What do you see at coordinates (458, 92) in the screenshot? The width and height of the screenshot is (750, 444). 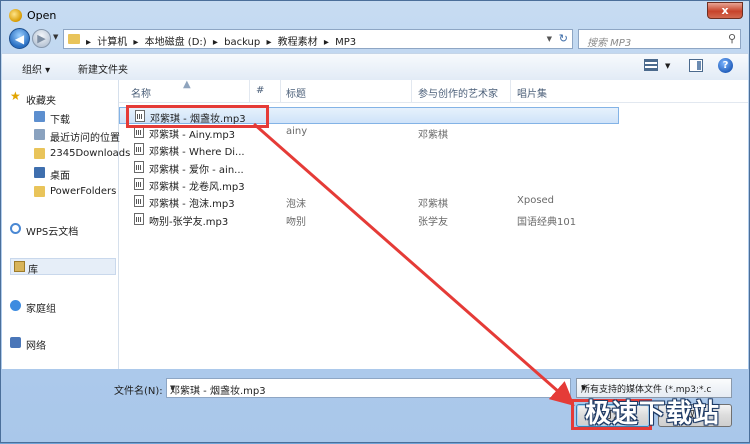 I see `column-header-artist: 参与创作的艺术家` at bounding box center [458, 92].